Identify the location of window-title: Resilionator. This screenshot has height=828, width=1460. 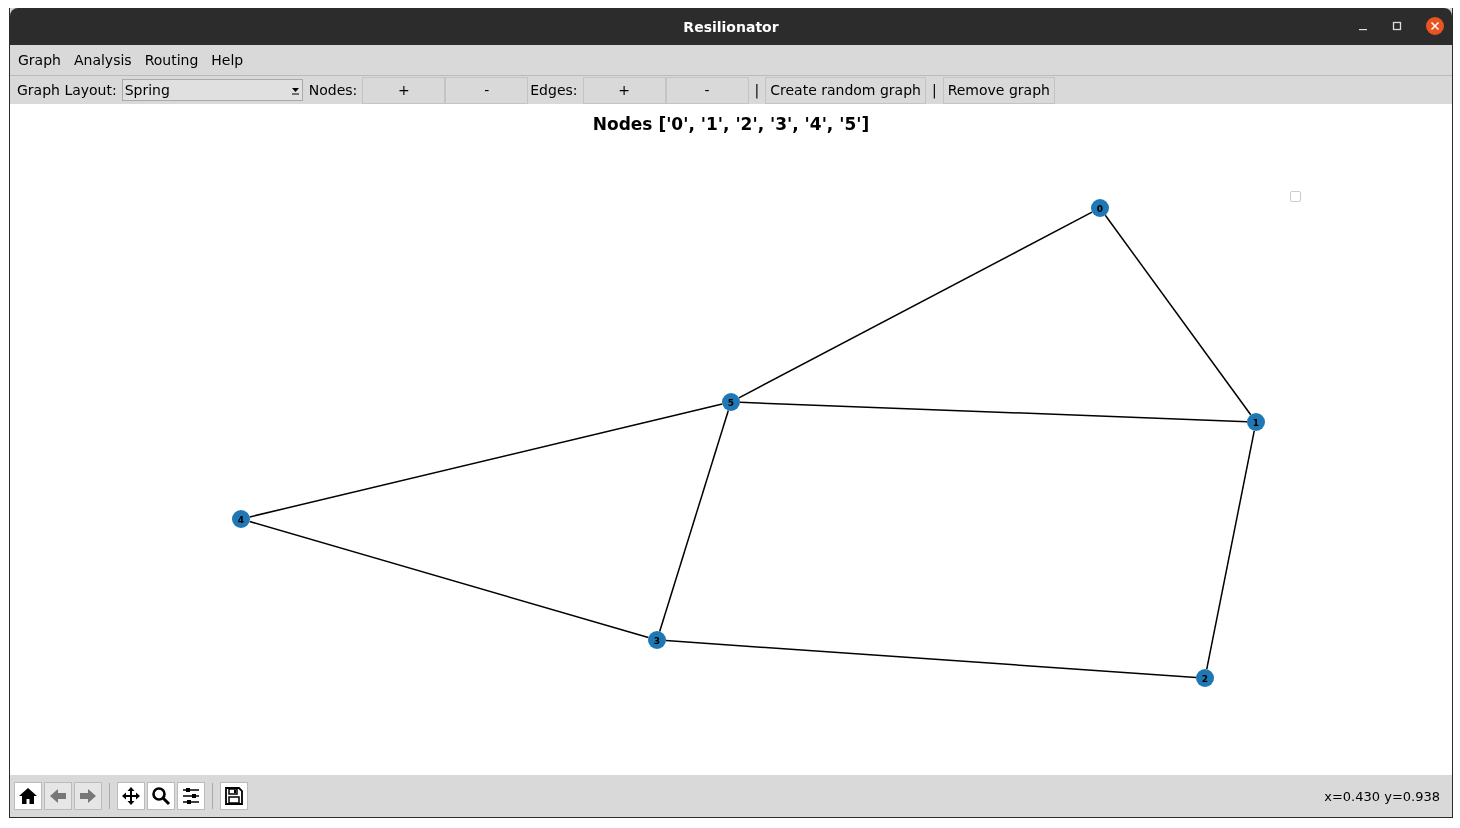
(731, 26).